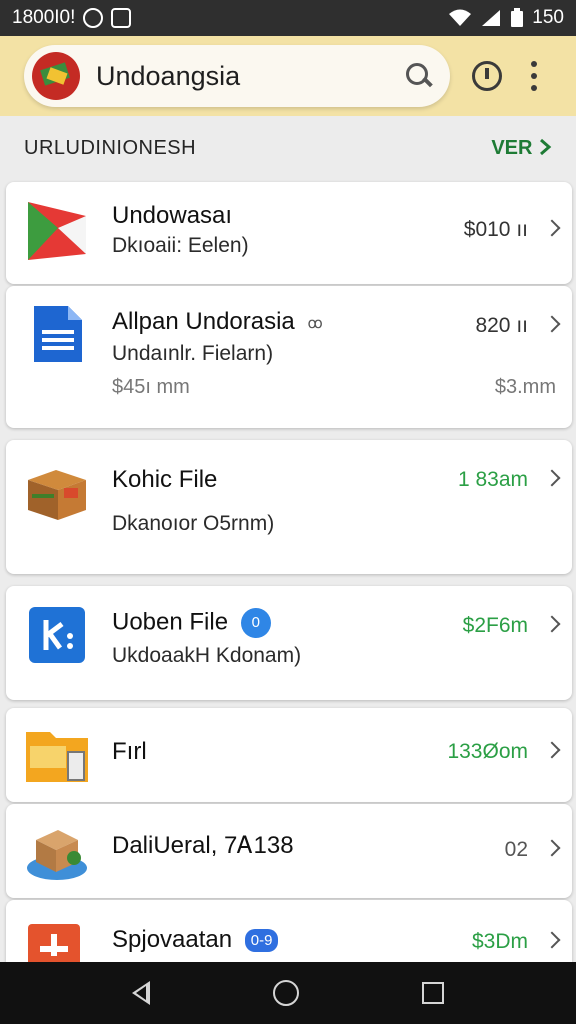  I want to click on plus-icon, so click(54, 943).